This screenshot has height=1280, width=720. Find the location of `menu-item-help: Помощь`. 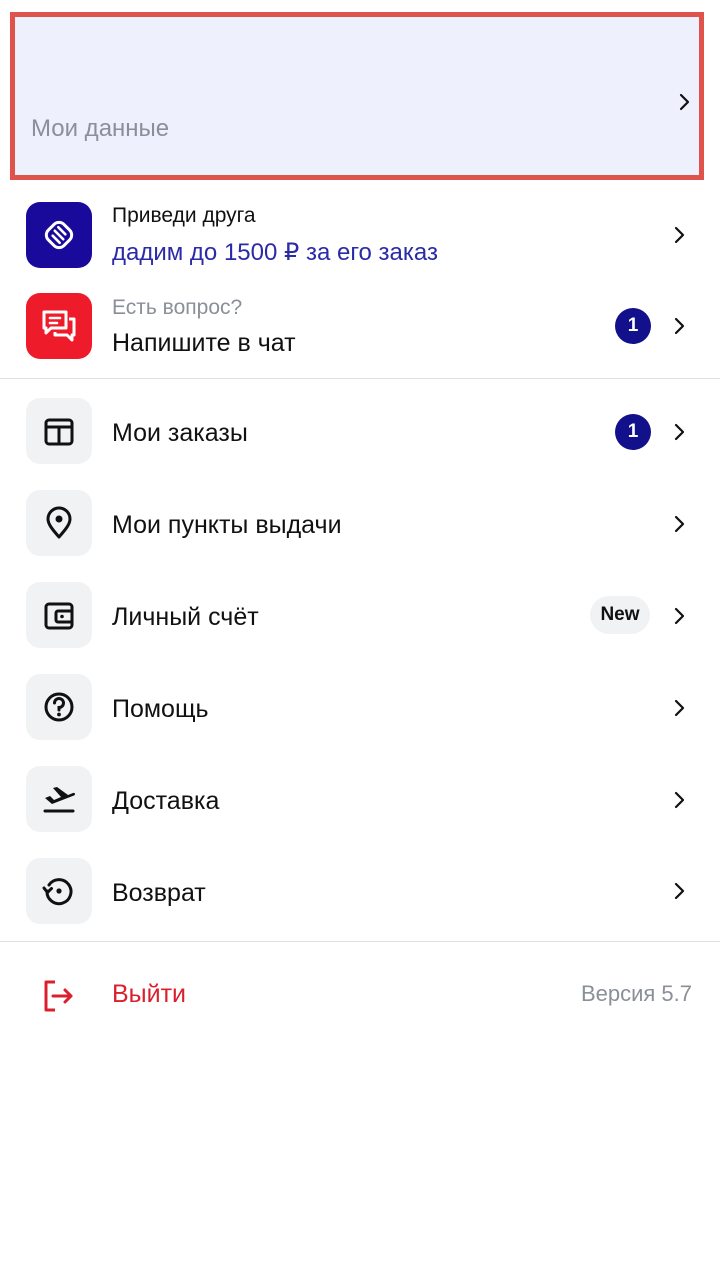

menu-item-help: Помощь is located at coordinates (360, 708).